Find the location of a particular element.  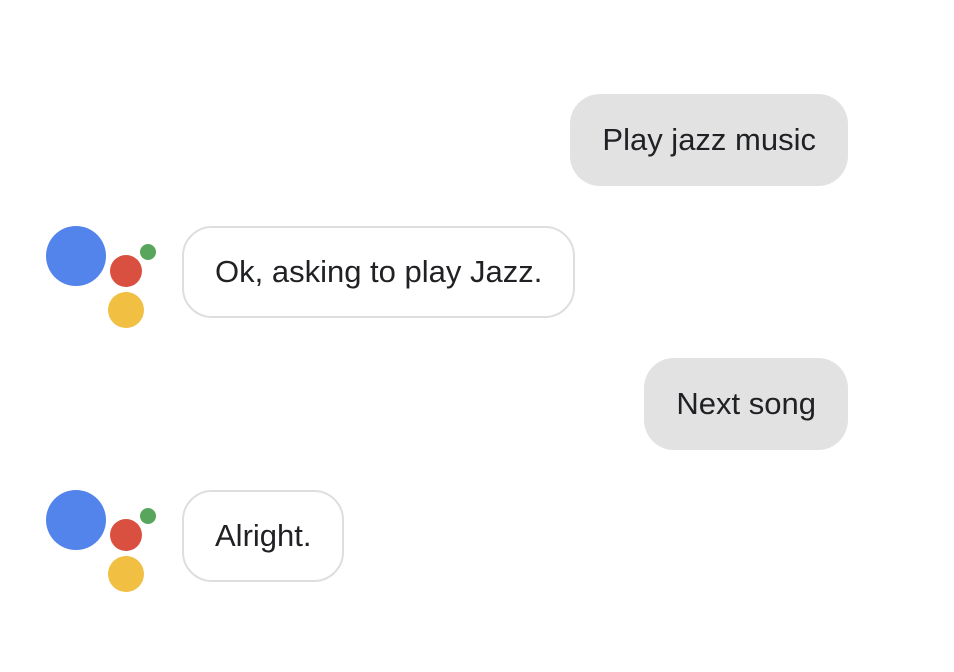

assistant-message-bubble: Ok, asking to play Jazz. is located at coordinates (379, 272).